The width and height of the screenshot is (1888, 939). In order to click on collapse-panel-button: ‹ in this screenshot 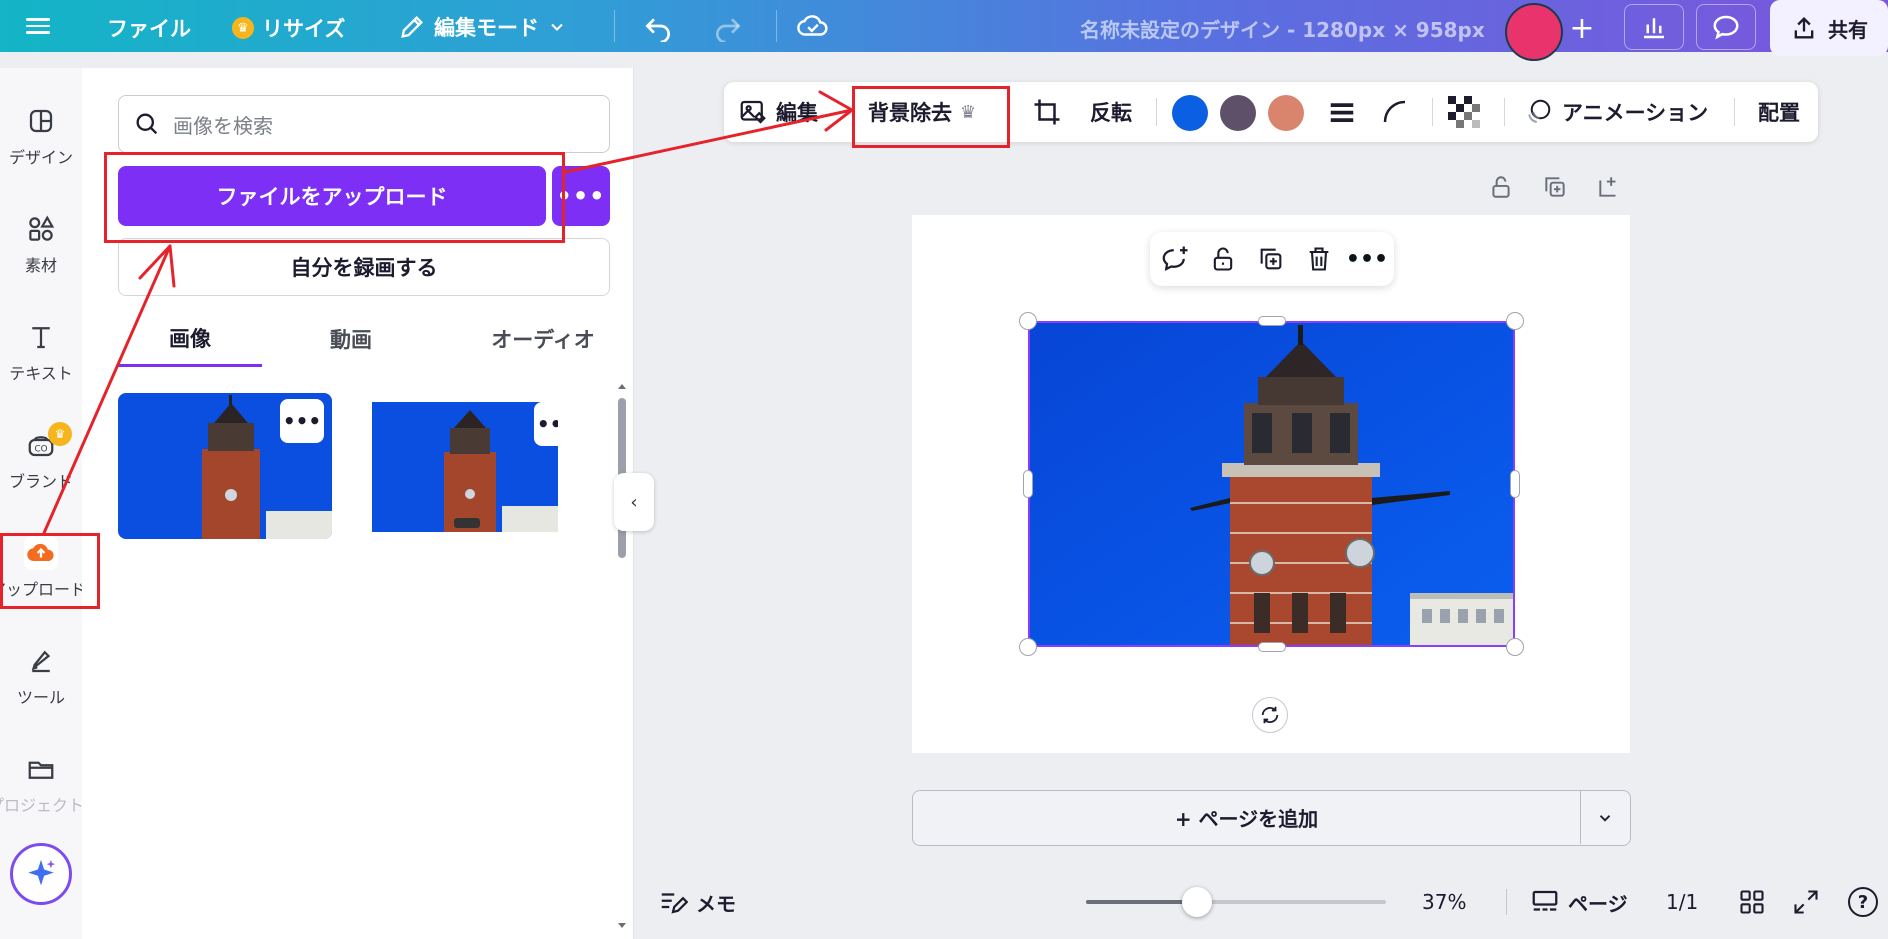, I will do `click(634, 502)`.